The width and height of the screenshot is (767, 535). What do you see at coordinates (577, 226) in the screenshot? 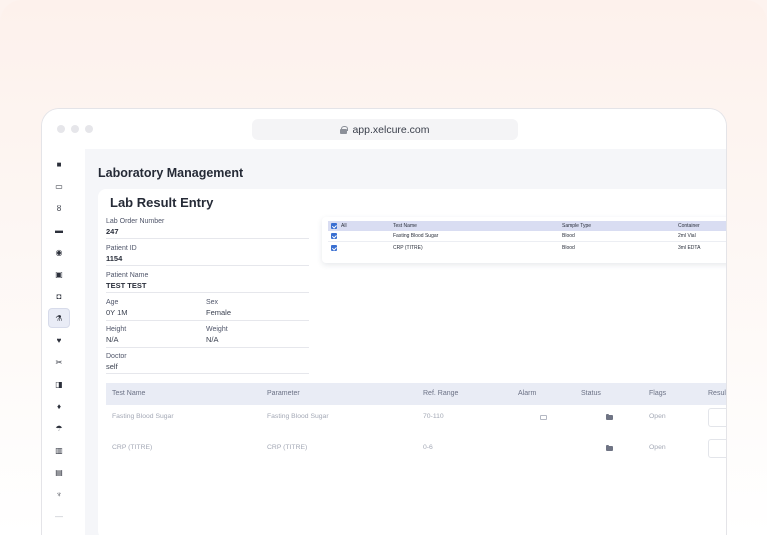
I see `column-sample-type: Sample Type` at bounding box center [577, 226].